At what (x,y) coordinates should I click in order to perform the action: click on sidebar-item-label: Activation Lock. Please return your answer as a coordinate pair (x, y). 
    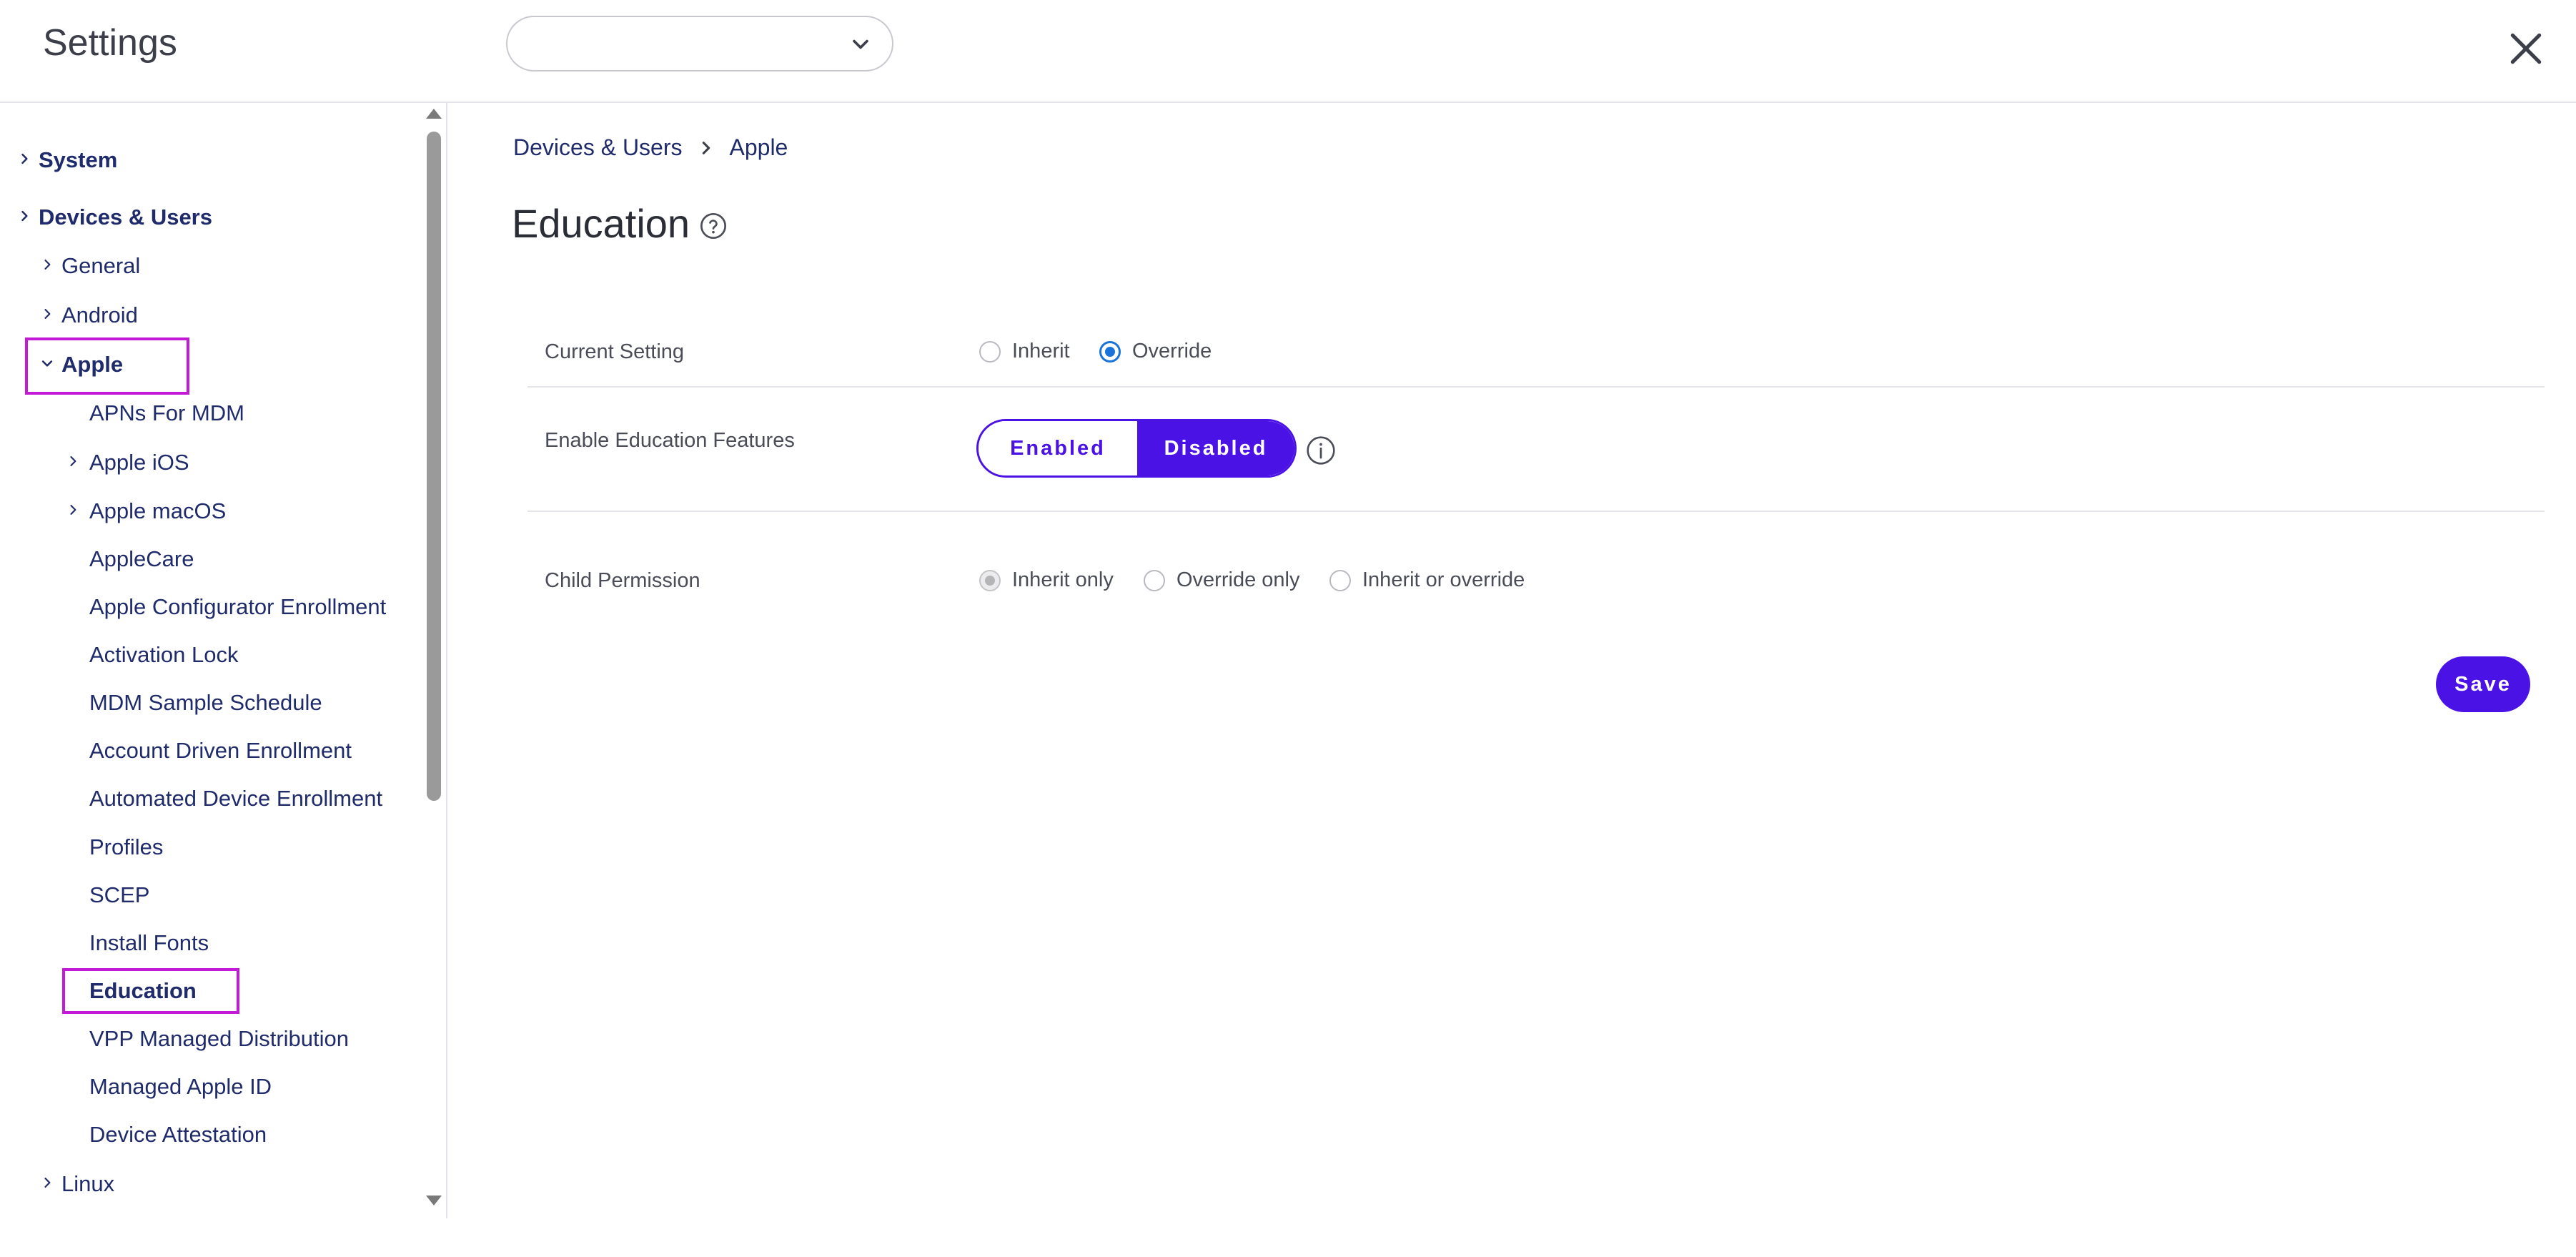
    Looking at the image, I should click on (164, 654).